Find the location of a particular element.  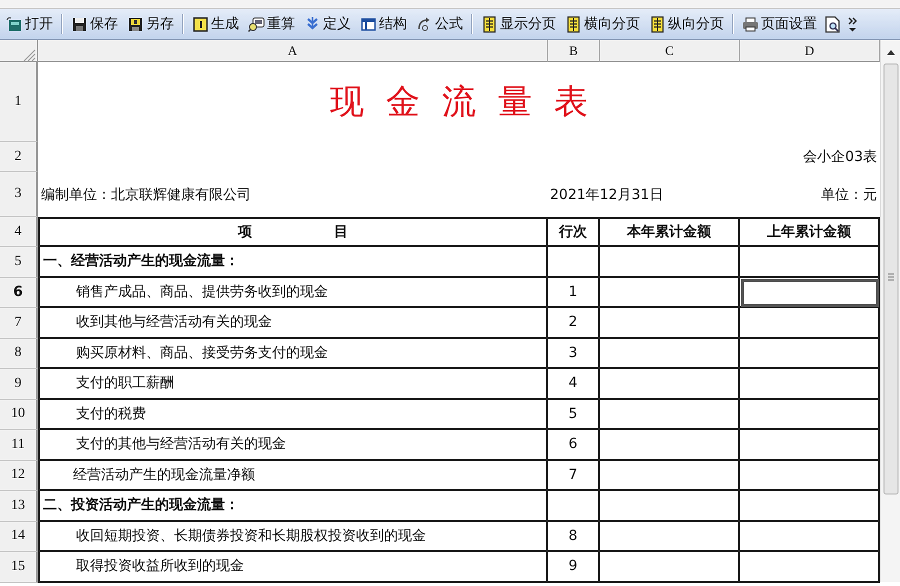

unit-label: 单位：元 is located at coordinates (849, 195).